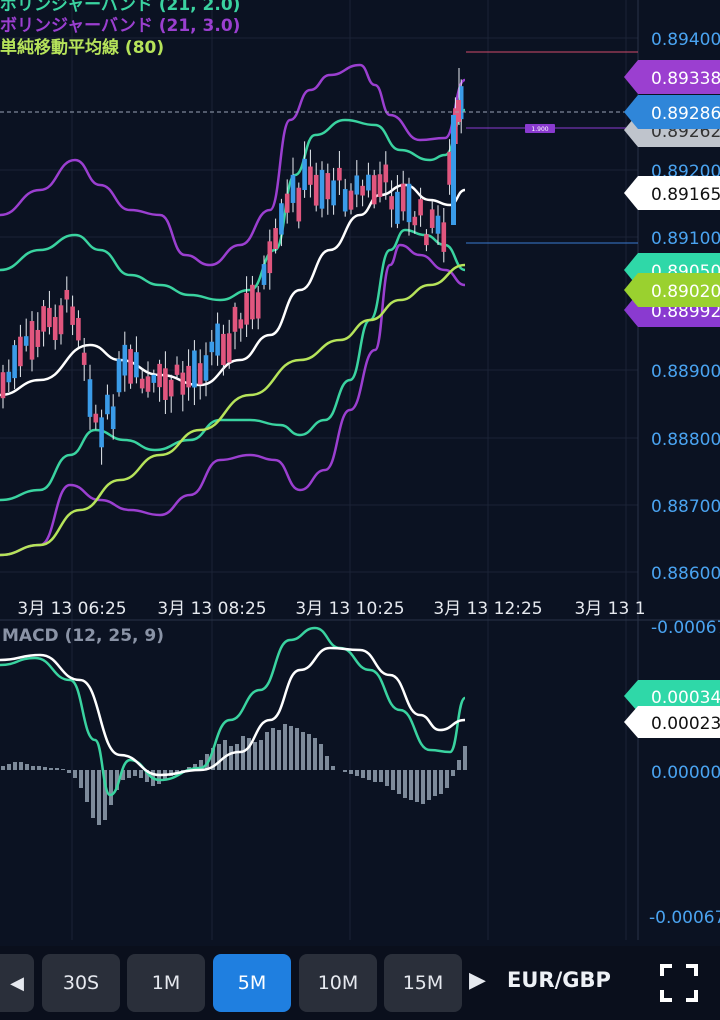 Image resolution: width=720 pixels, height=1020 pixels. Describe the element at coordinates (672, 290) in the screenshot. I see `price-tag: 0.89020` at that location.